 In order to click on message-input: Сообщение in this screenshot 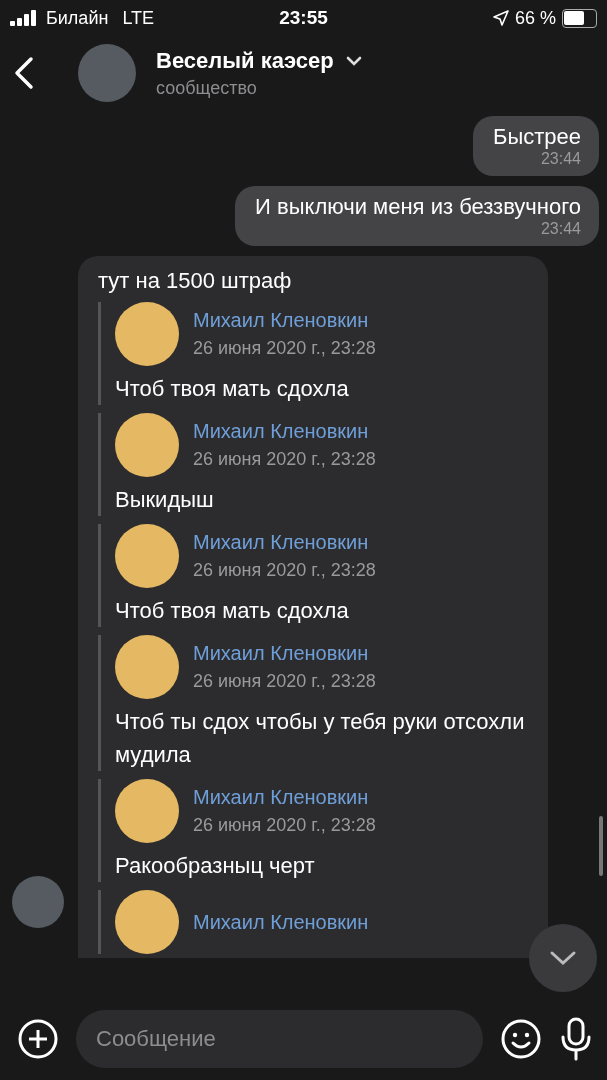, I will do `click(279, 1039)`.